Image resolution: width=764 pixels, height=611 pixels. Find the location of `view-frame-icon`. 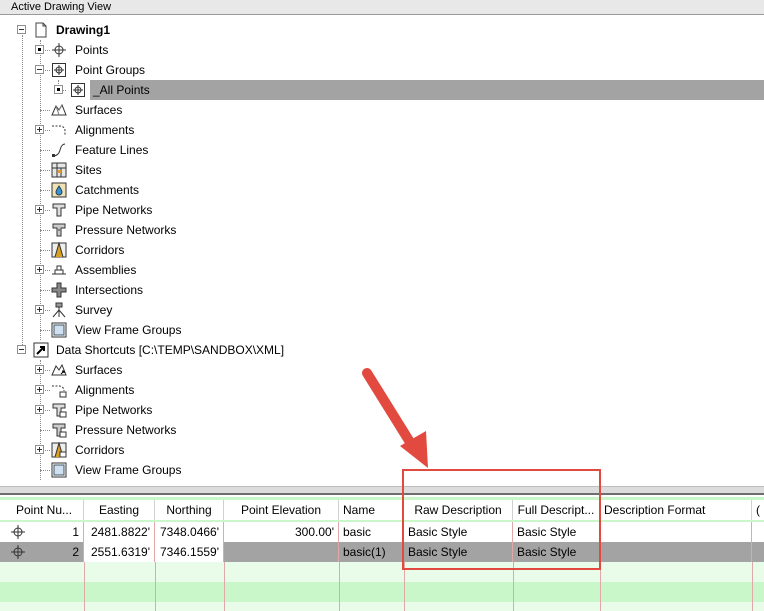

view-frame-icon is located at coordinates (59, 330).